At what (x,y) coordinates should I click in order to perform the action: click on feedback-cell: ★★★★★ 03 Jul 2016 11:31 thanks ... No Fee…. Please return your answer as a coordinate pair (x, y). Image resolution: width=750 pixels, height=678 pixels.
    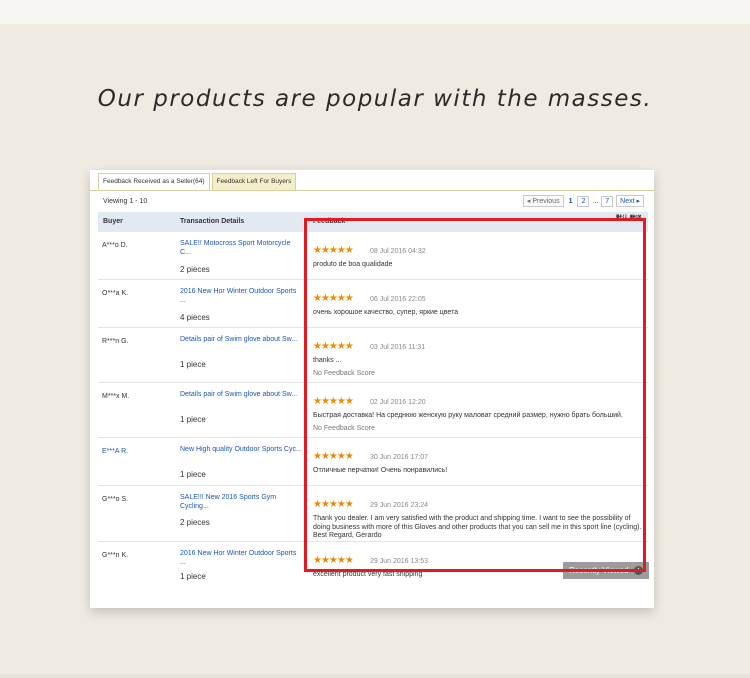
    Looking at the image, I should click on (478, 356).